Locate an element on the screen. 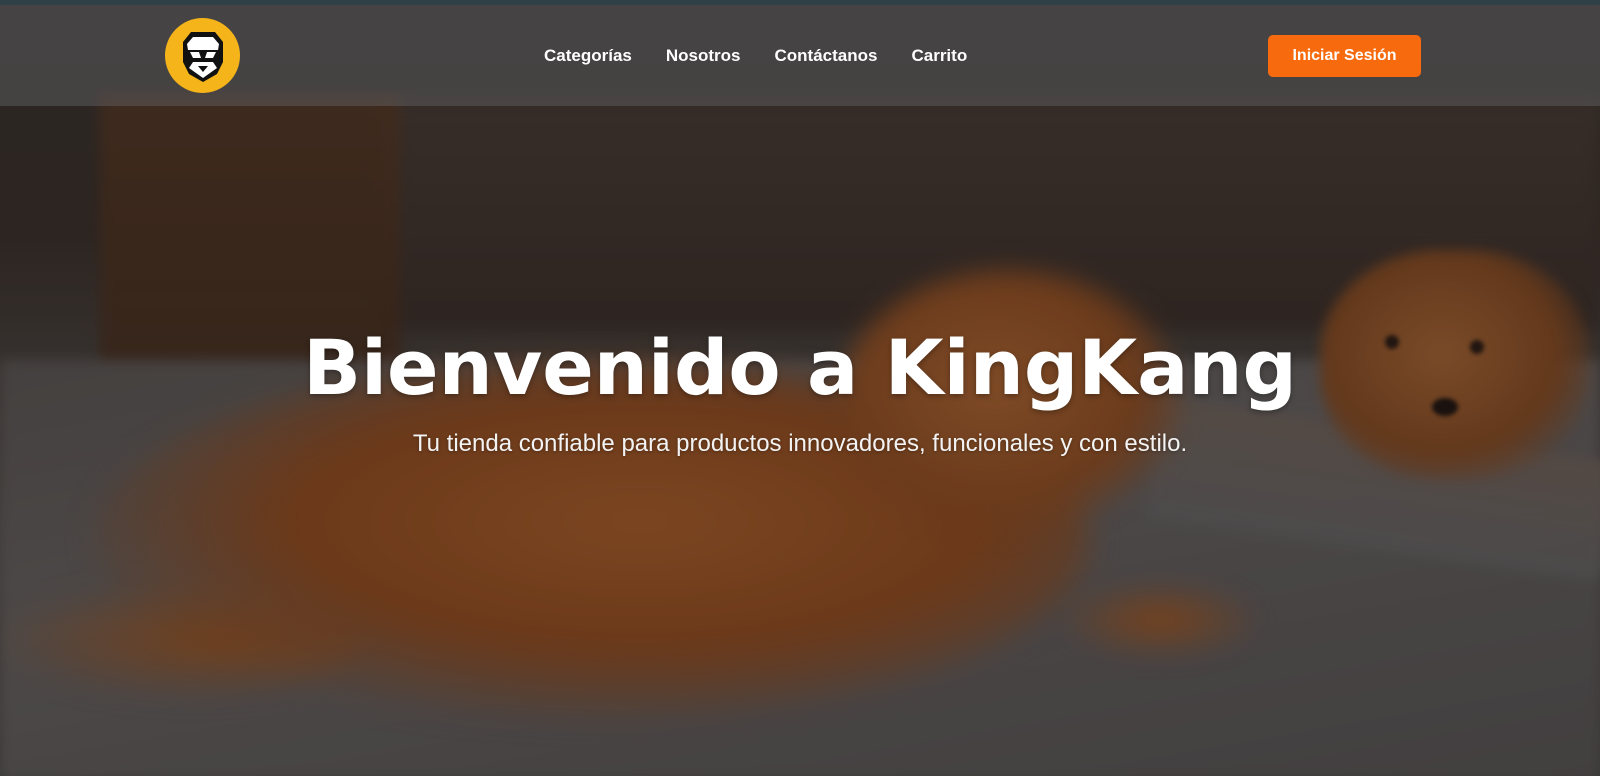 The height and width of the screenshot is (776, 1600). nav-link-nosotros: Nosotros is located at coordinates (703, 56).